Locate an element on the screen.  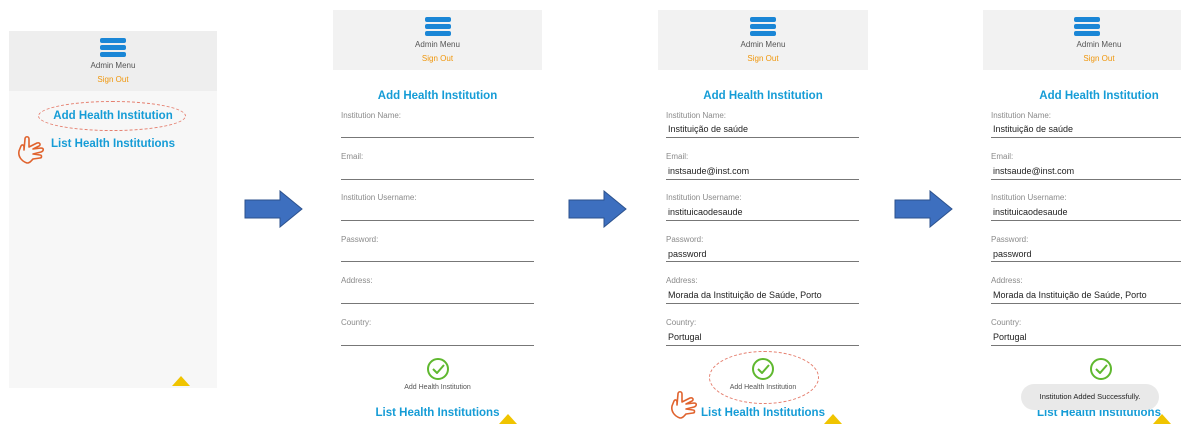
success-toast: Institution Added Successfully. is located at coordinates (1090, 397).